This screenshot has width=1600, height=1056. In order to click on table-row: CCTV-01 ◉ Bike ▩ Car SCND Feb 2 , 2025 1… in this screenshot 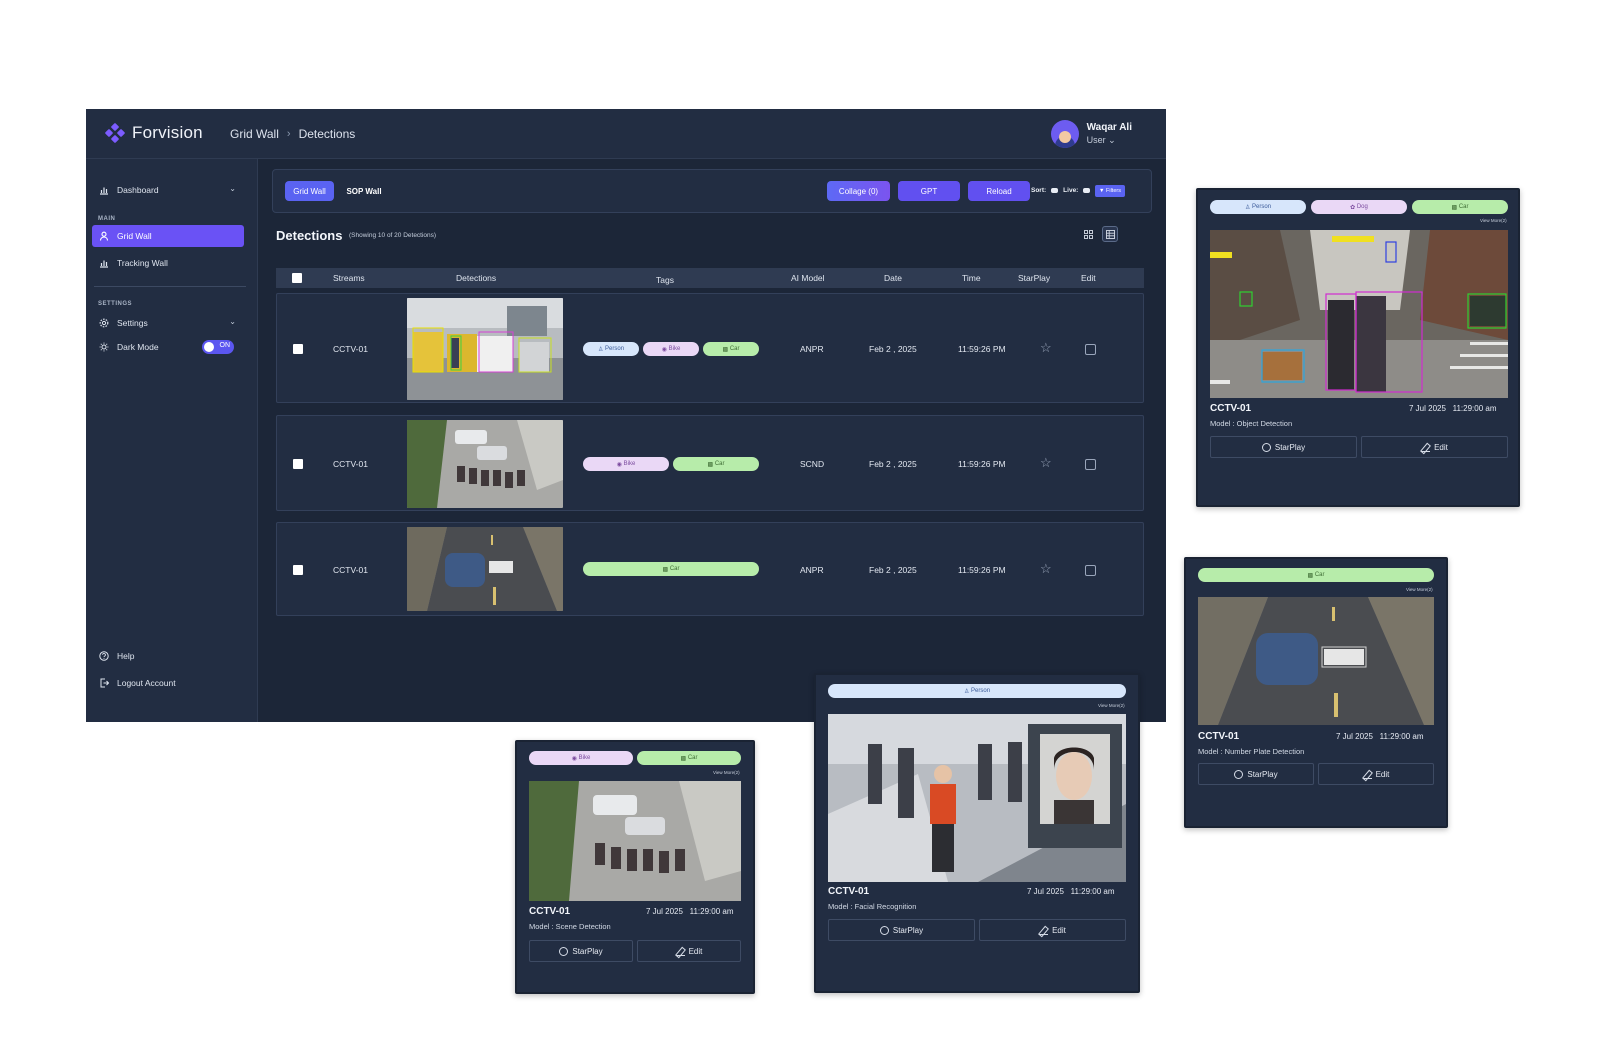, I will do `click(710, 463)`.